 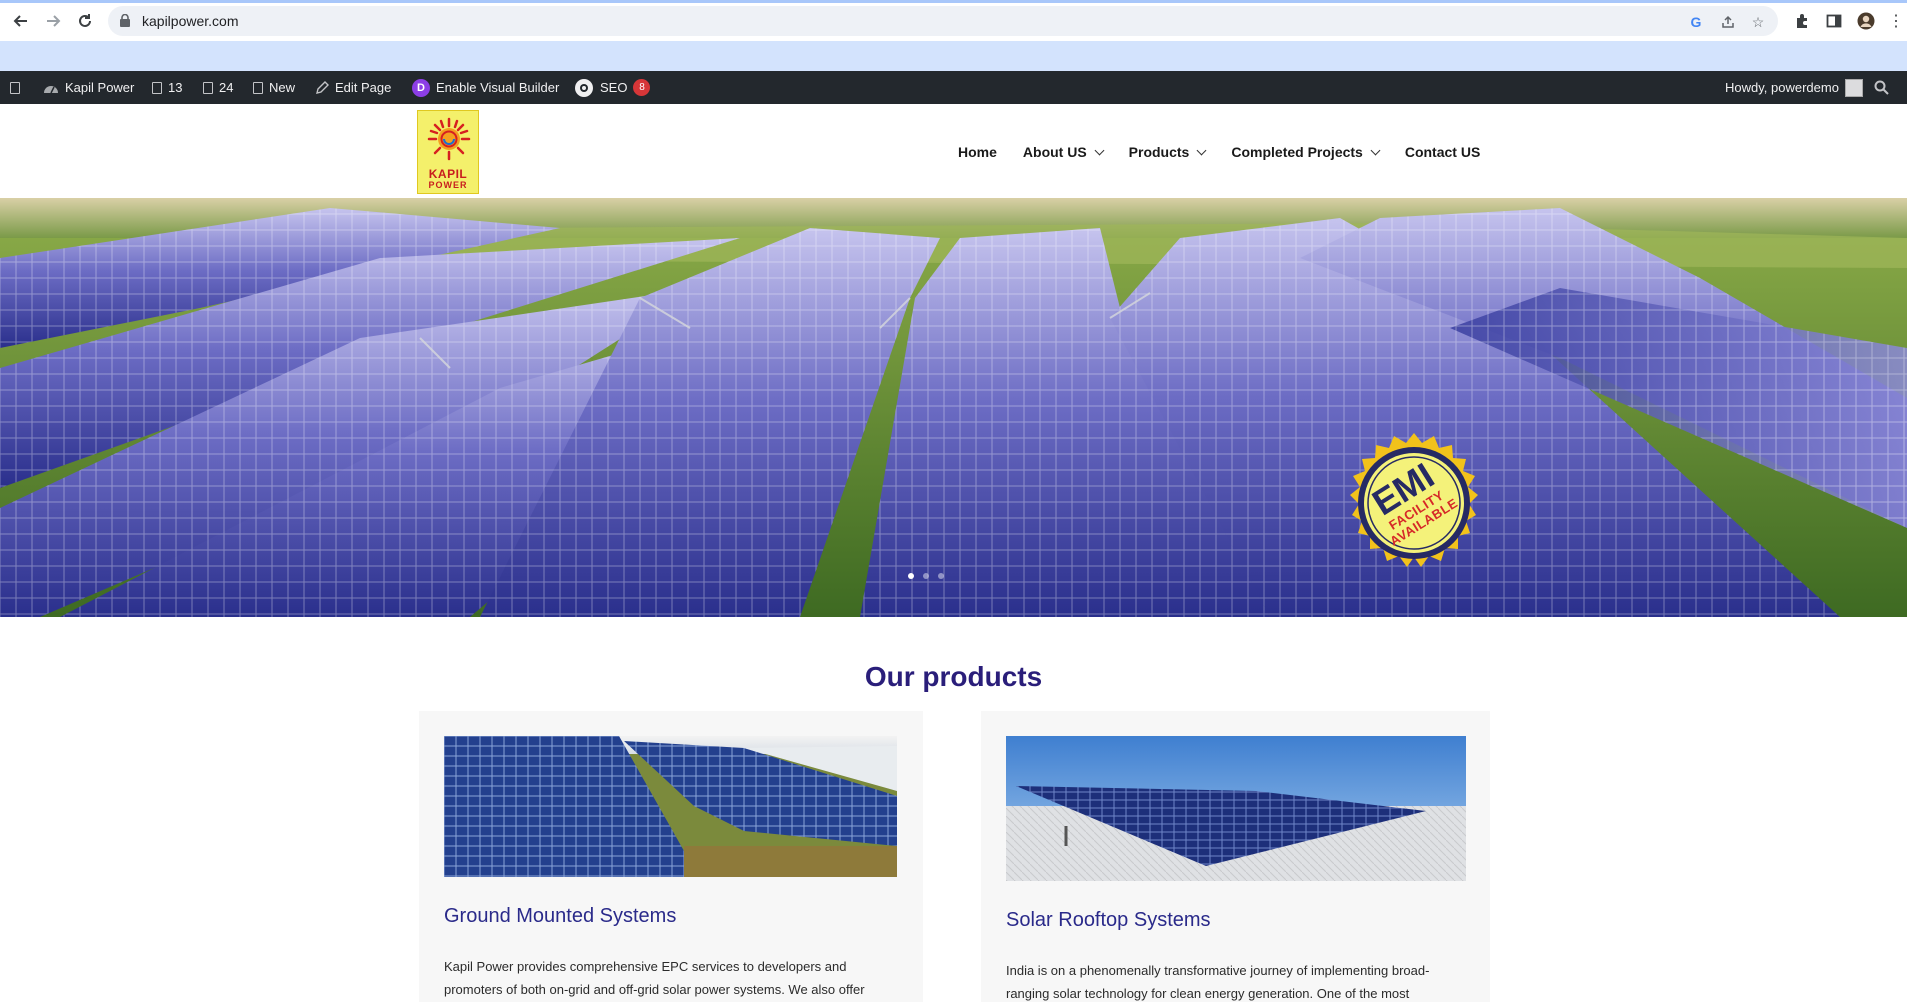 What do you see at coordinates (258, 87) in the screenshot?
I see `plus-icon` at bounding box center [258, 87].